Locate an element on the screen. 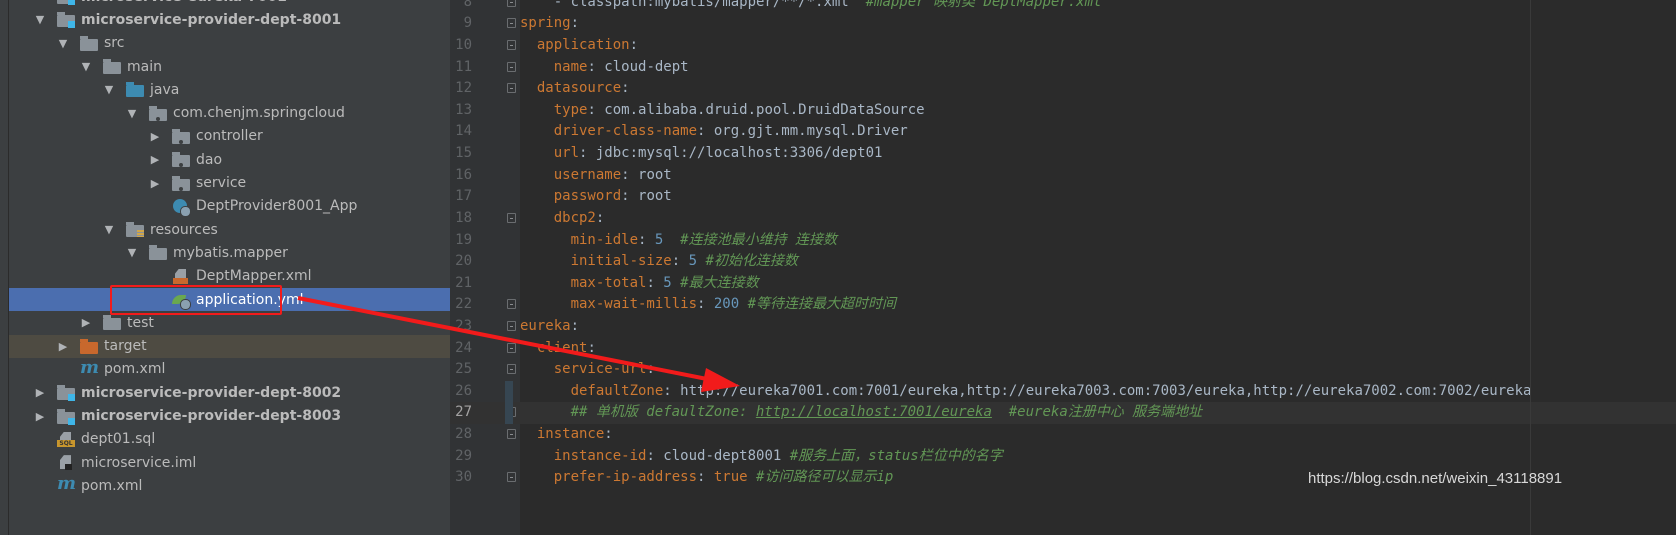  line-number: 30 is located at coordinates (463, 477).